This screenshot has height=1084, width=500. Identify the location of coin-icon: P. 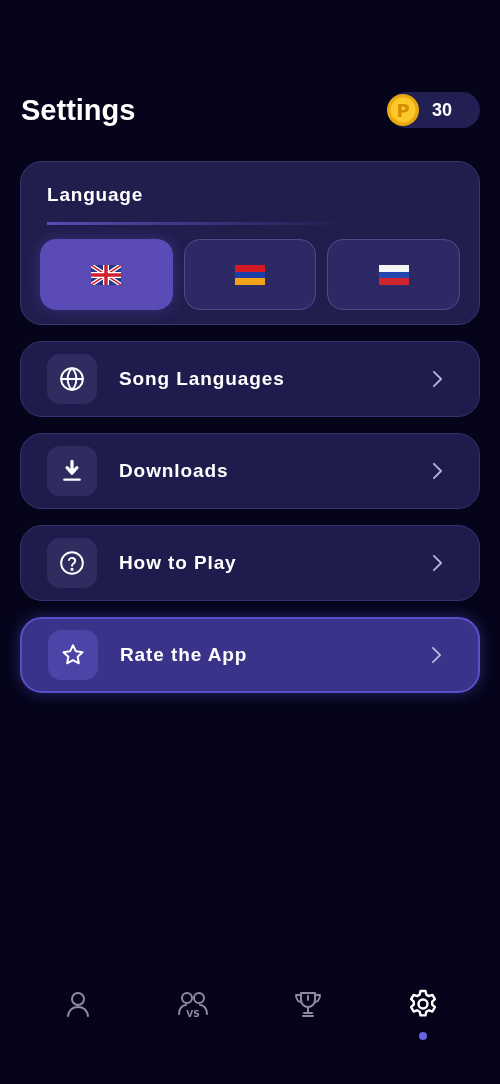
(403, 110).